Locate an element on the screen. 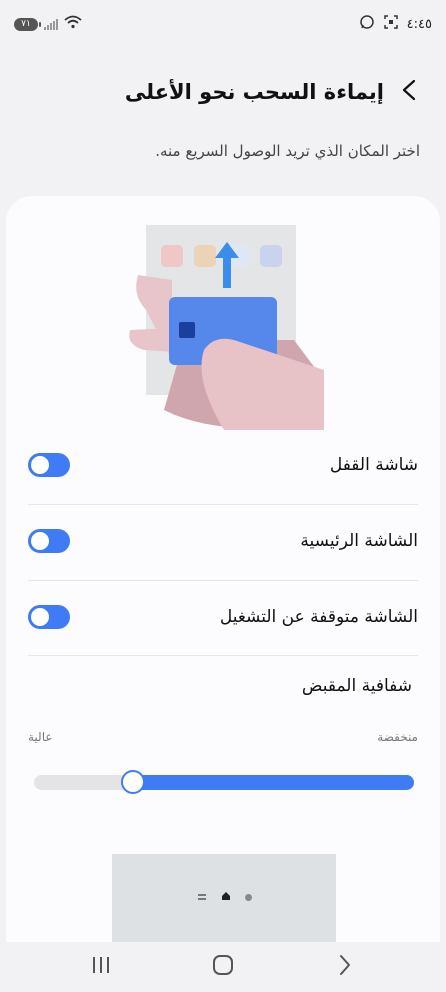 Image resolution: width=446 pixels, height=992 pixels. back-icon is located at coordinates (345, 967).